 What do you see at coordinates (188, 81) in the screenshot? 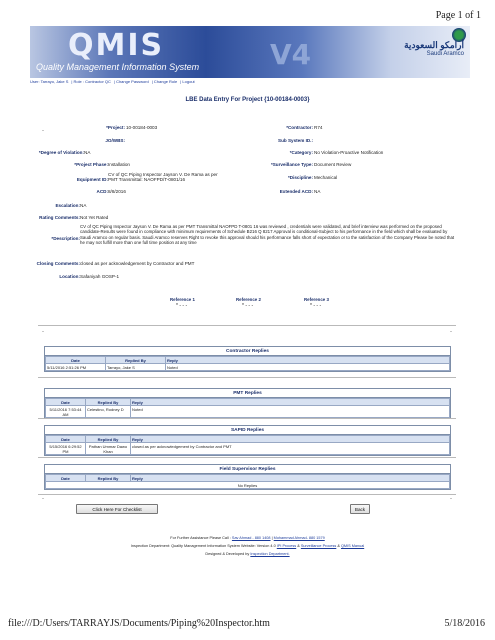
I see `logout-link: Logout` at bounding box center [188, 81].